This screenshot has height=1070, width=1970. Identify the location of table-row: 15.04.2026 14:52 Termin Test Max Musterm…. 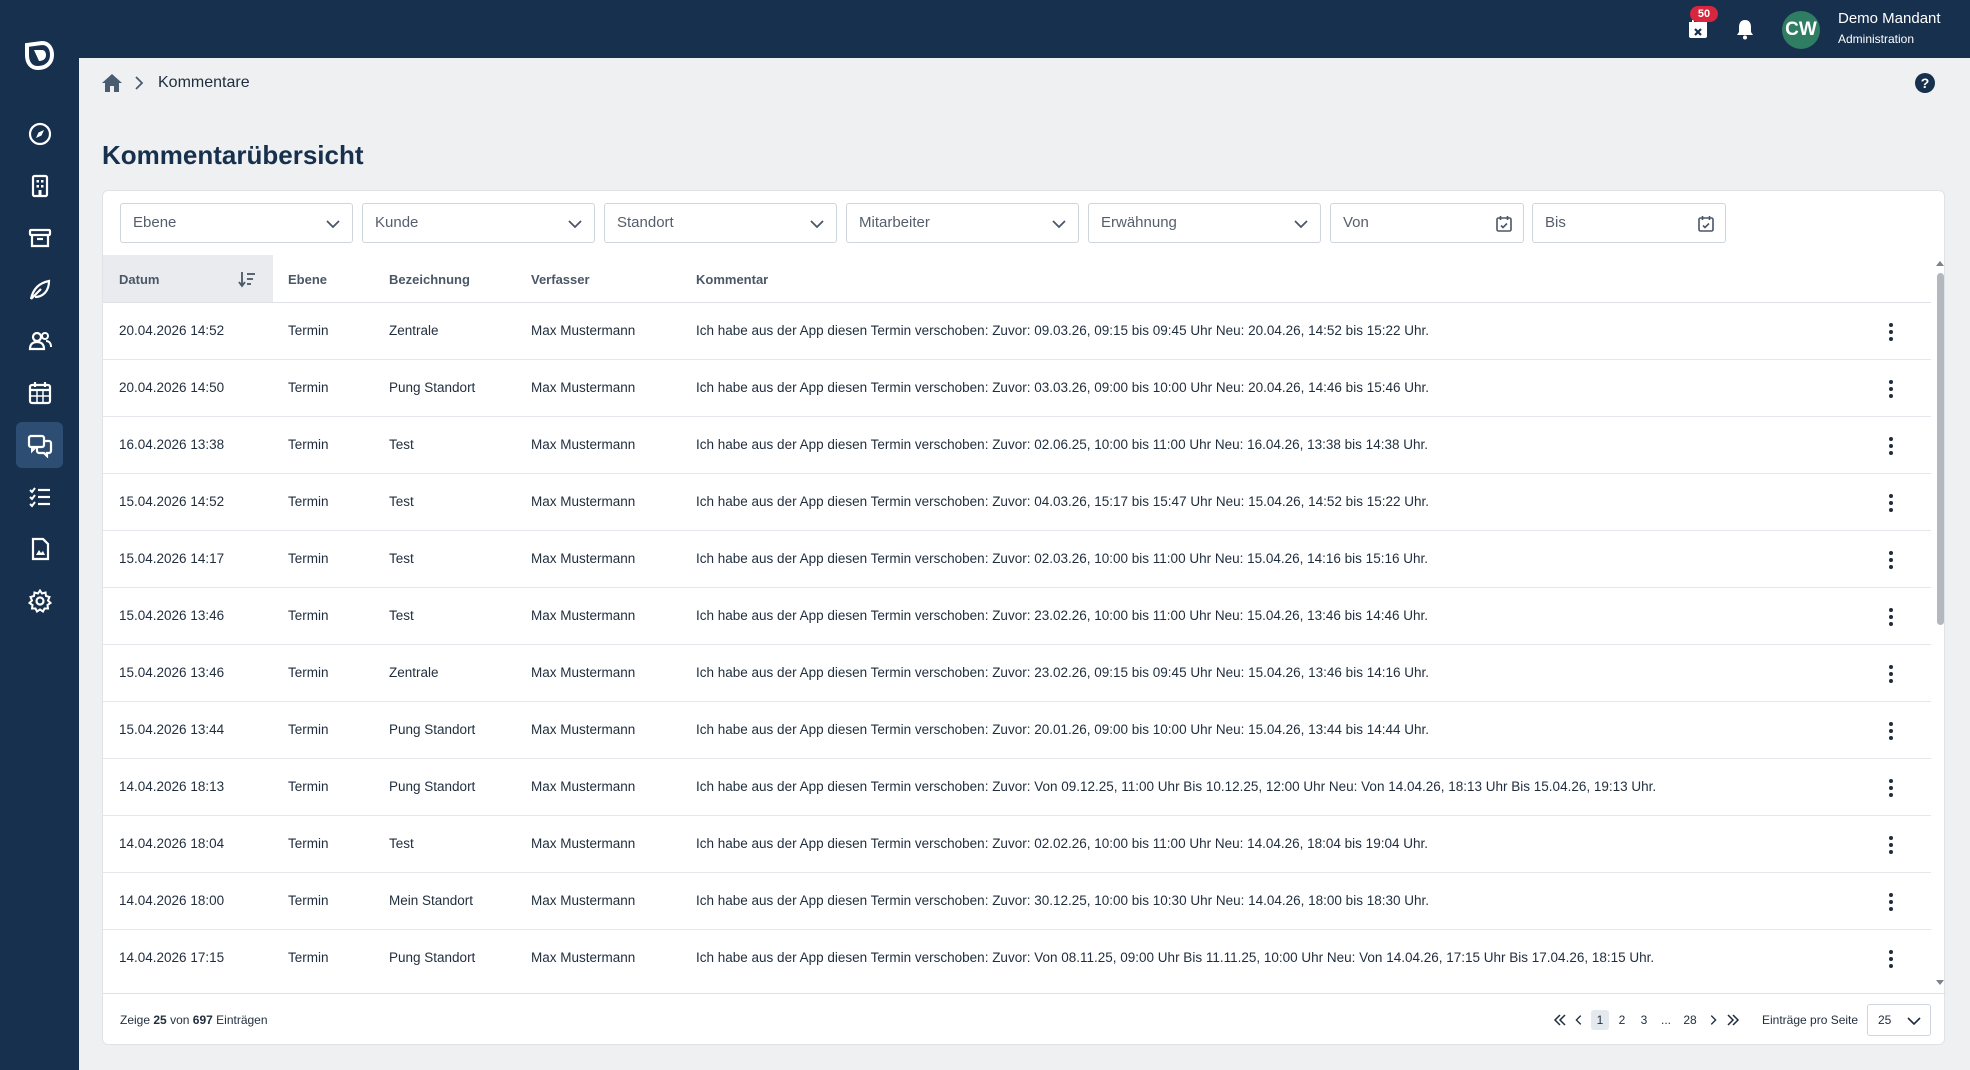
(1017, 502).